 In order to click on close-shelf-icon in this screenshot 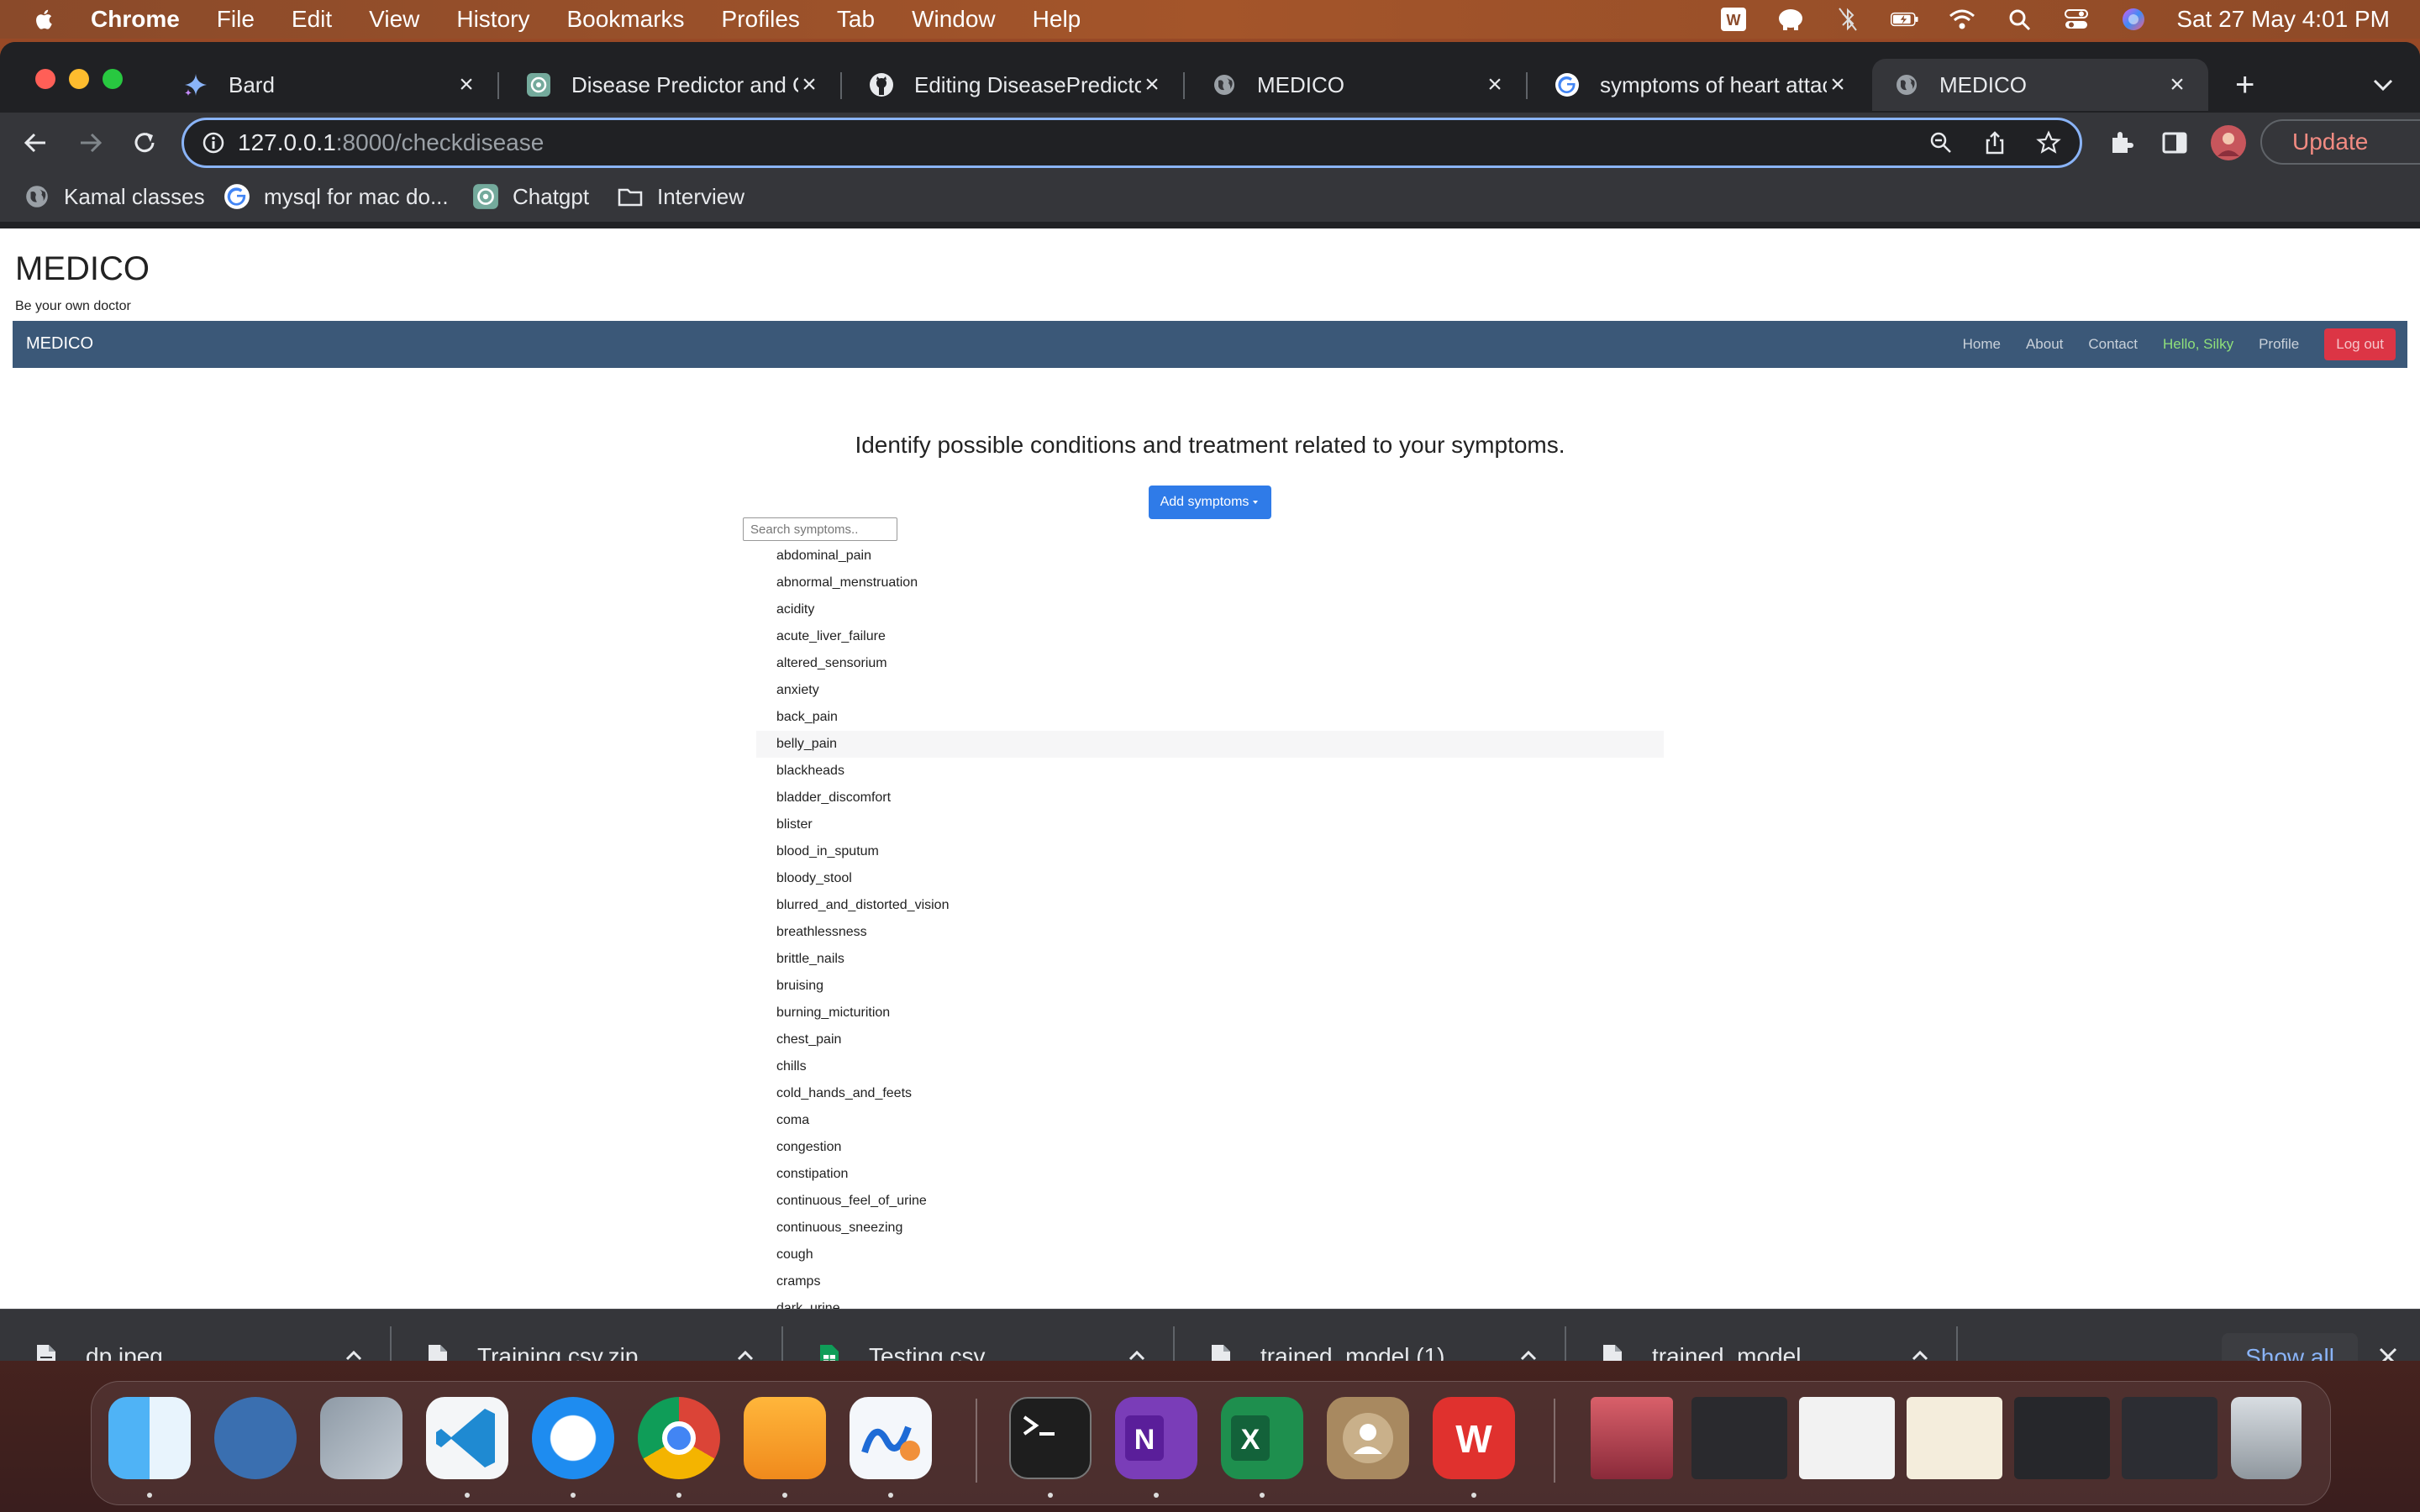, I will do `click(2389, 1352)`.